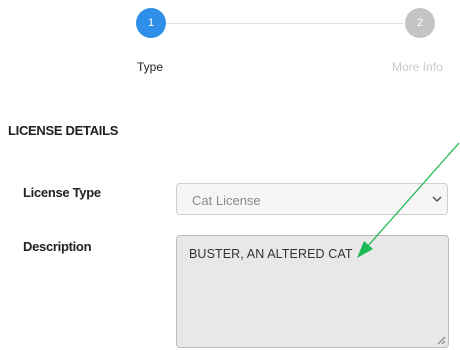  I want to click on step-1-number: 1, so click(151, 23).